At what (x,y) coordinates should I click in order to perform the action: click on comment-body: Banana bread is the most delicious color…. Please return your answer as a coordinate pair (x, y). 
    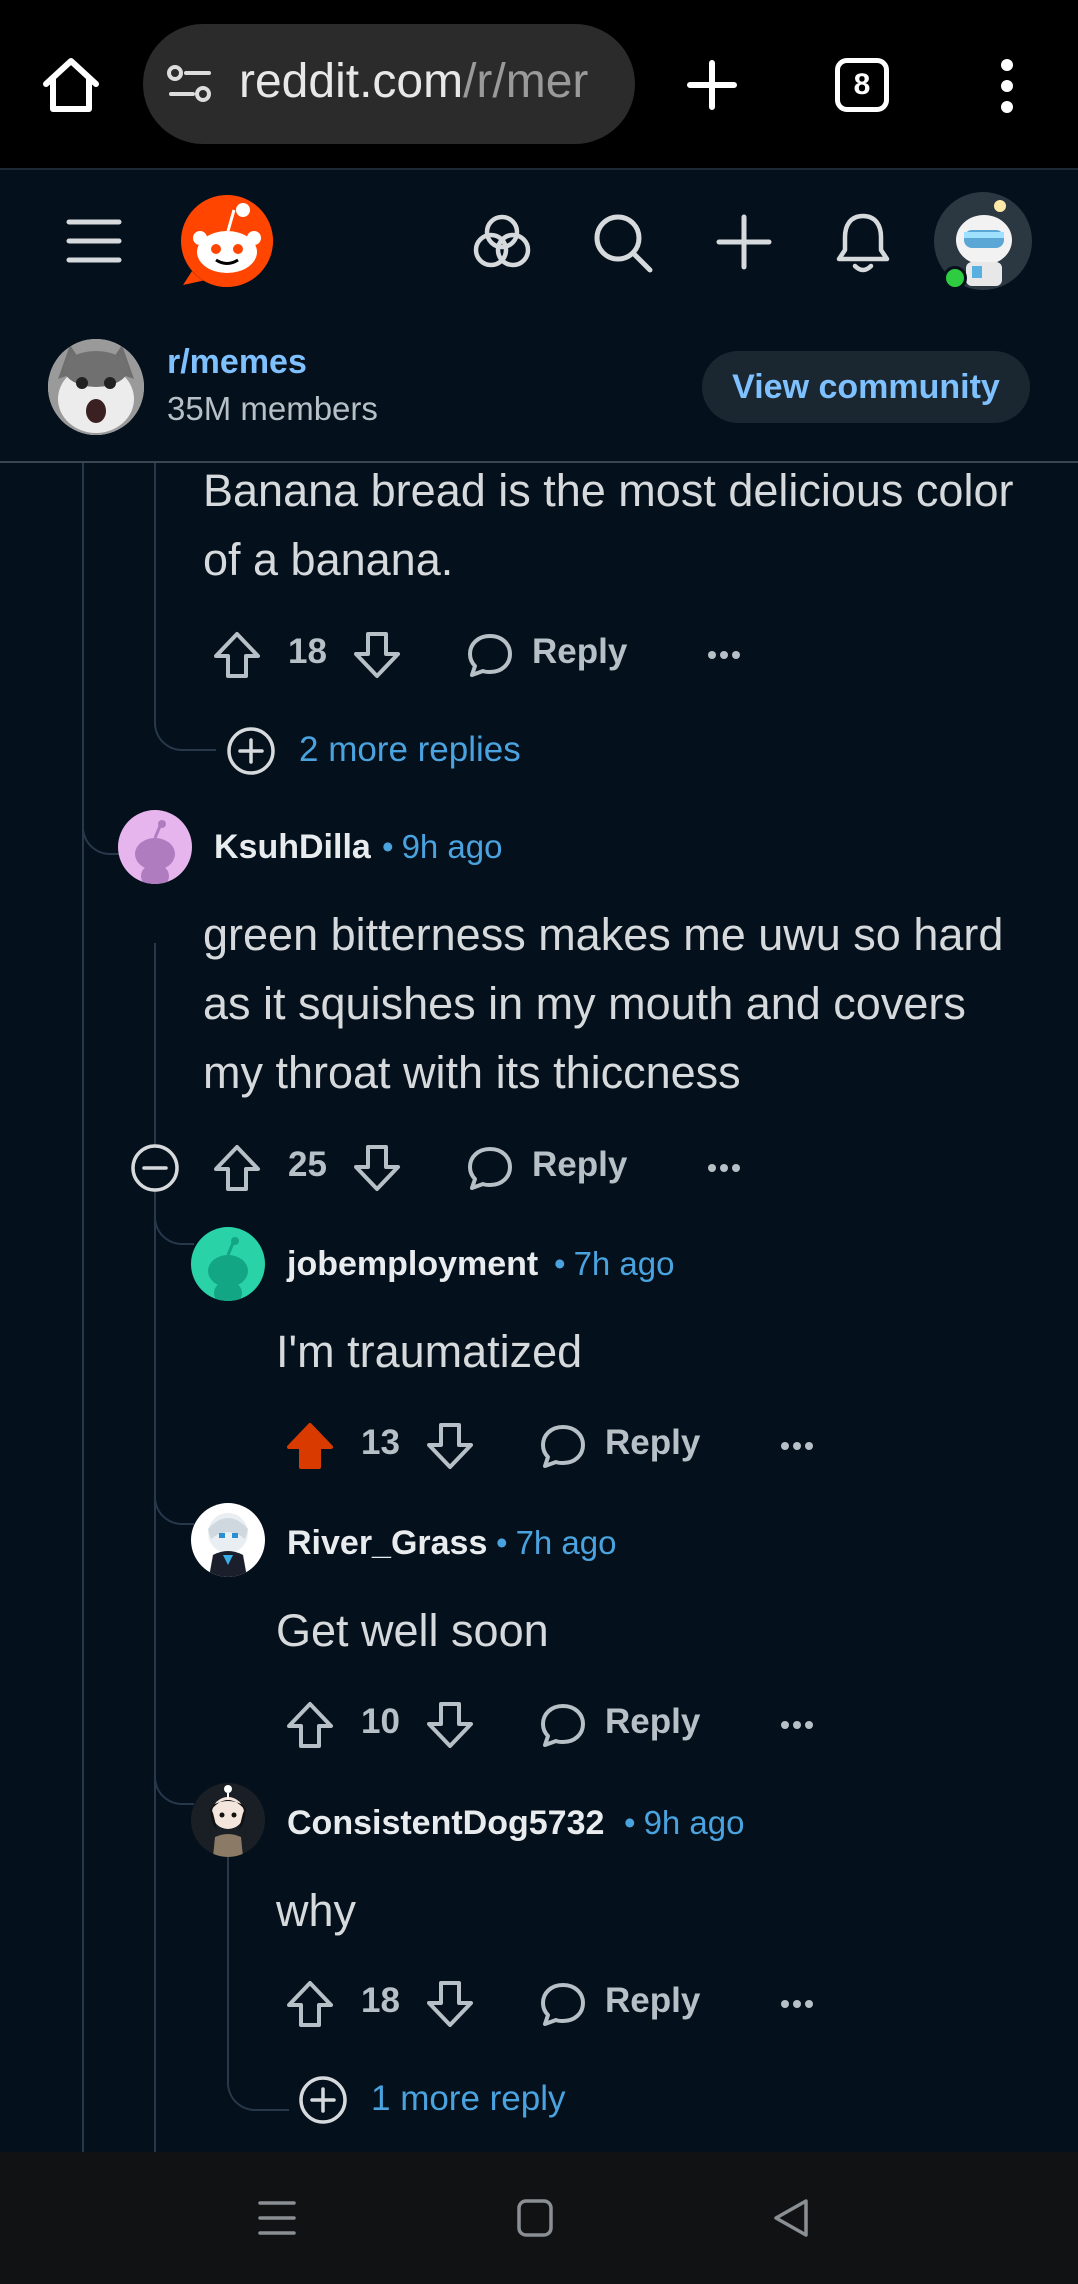
    Looking at the image, I should click on (608, 525).